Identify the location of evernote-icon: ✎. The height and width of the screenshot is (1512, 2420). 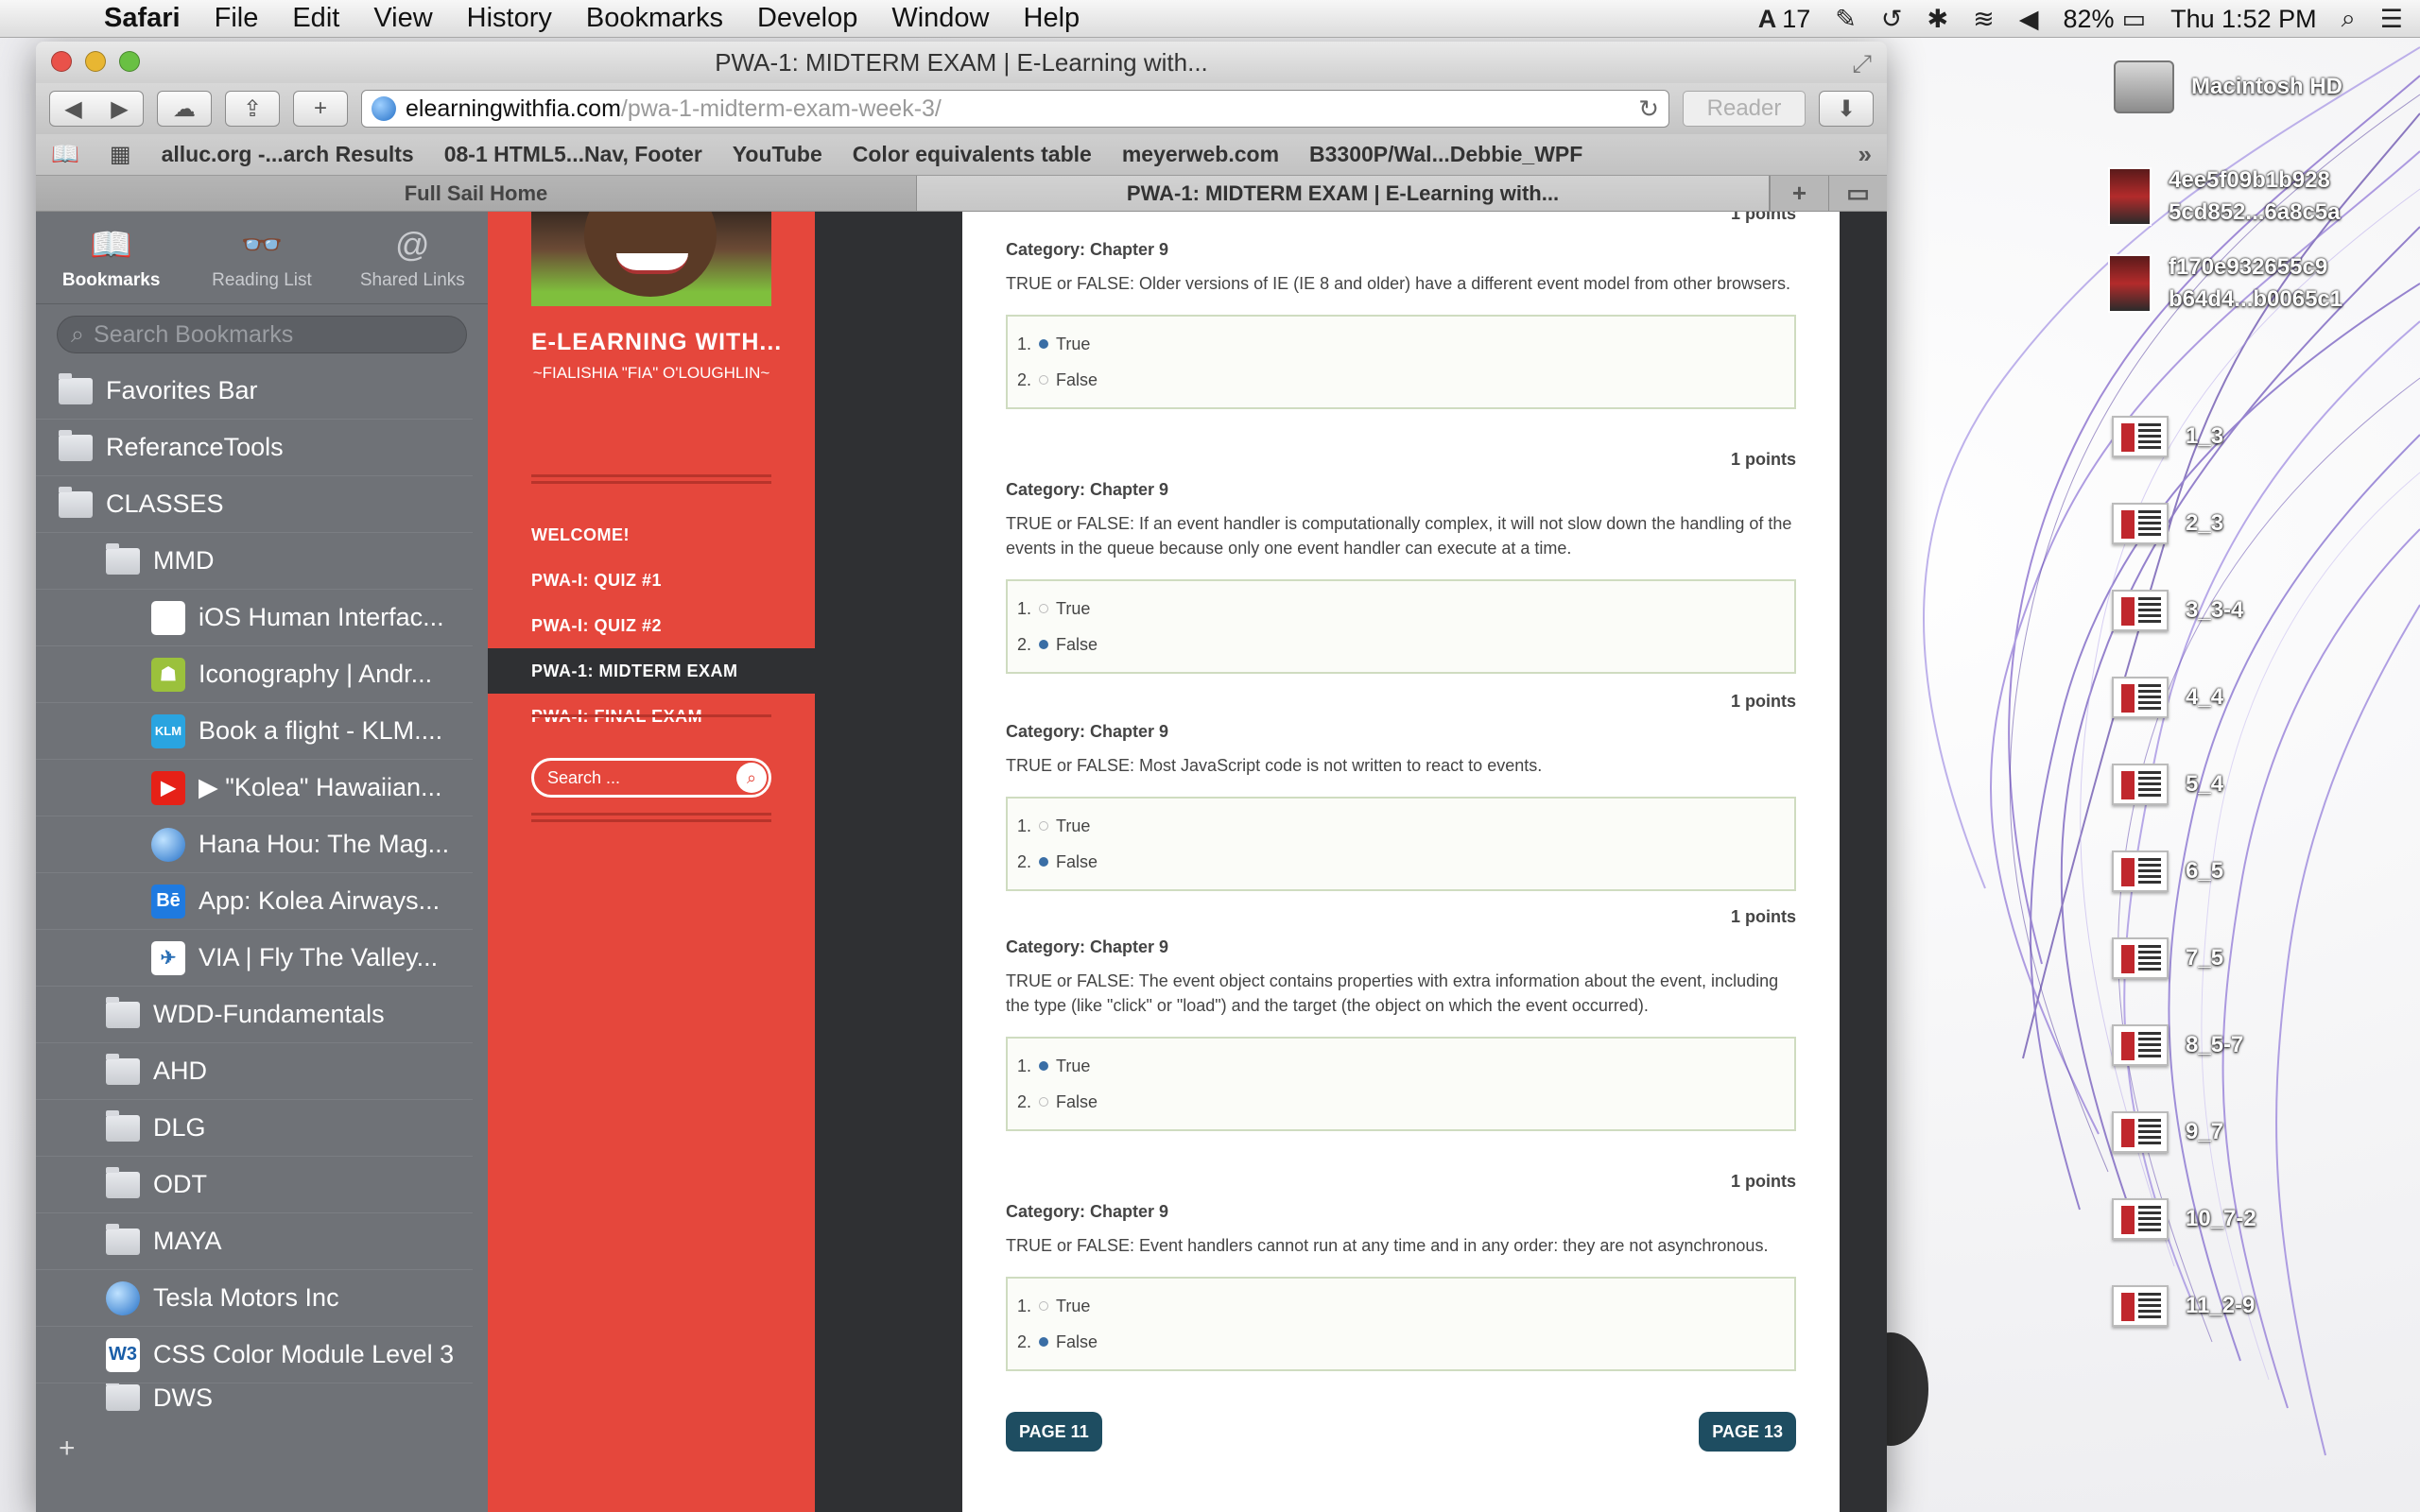
(1846, 19).